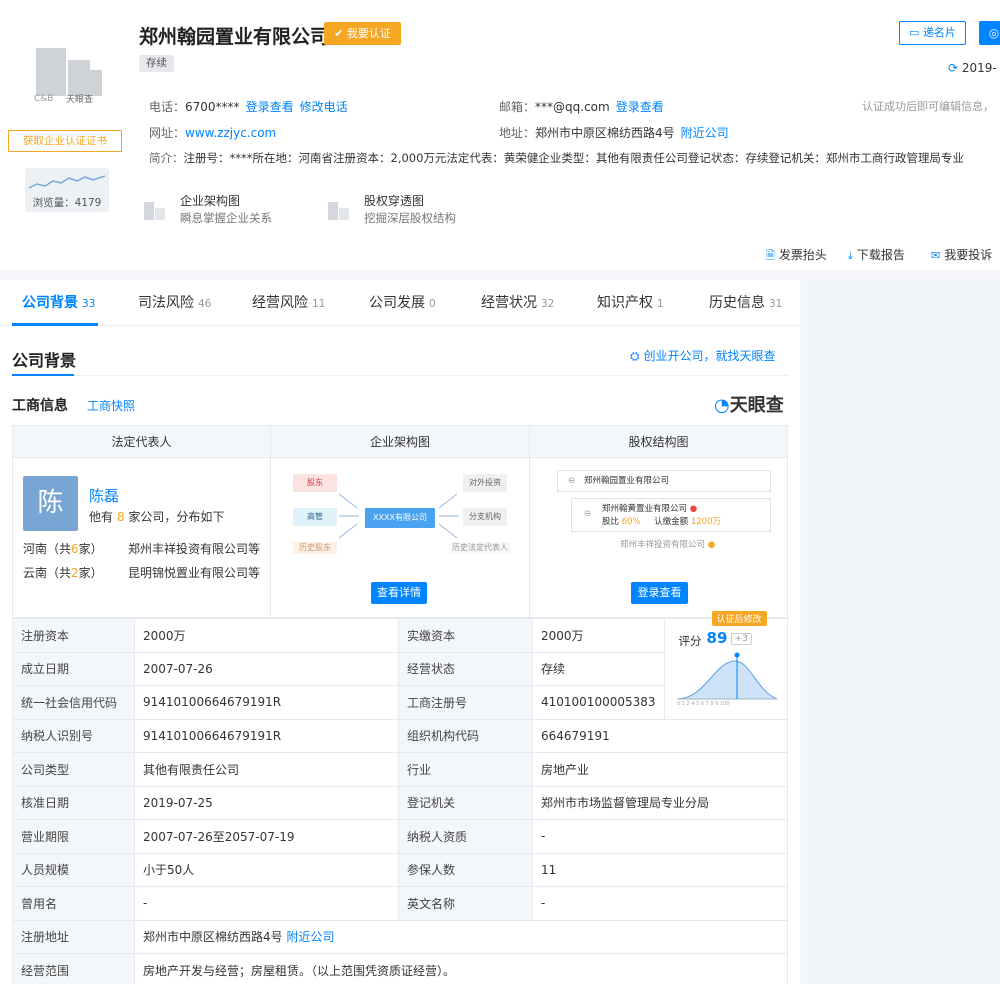 This screenshot has width=1000, height=984. I want to click on org-chart-header: 企业架构图, so click(400, 442).